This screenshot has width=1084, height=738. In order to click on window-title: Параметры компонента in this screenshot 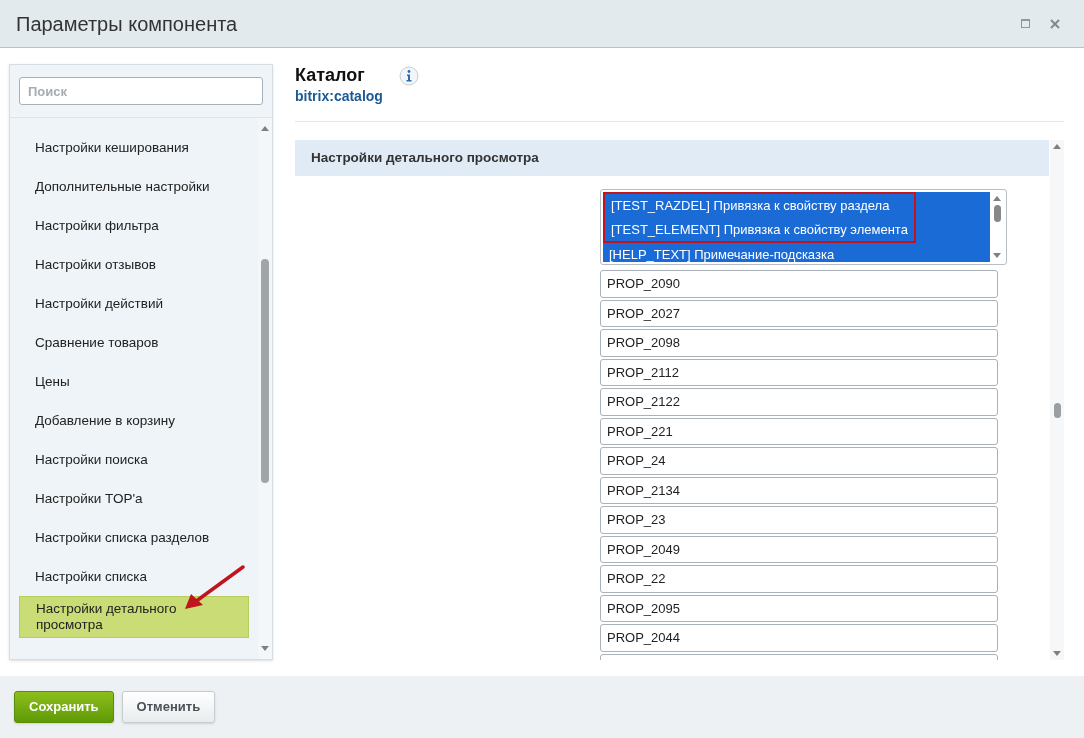, I will do `click(127, 24)`.